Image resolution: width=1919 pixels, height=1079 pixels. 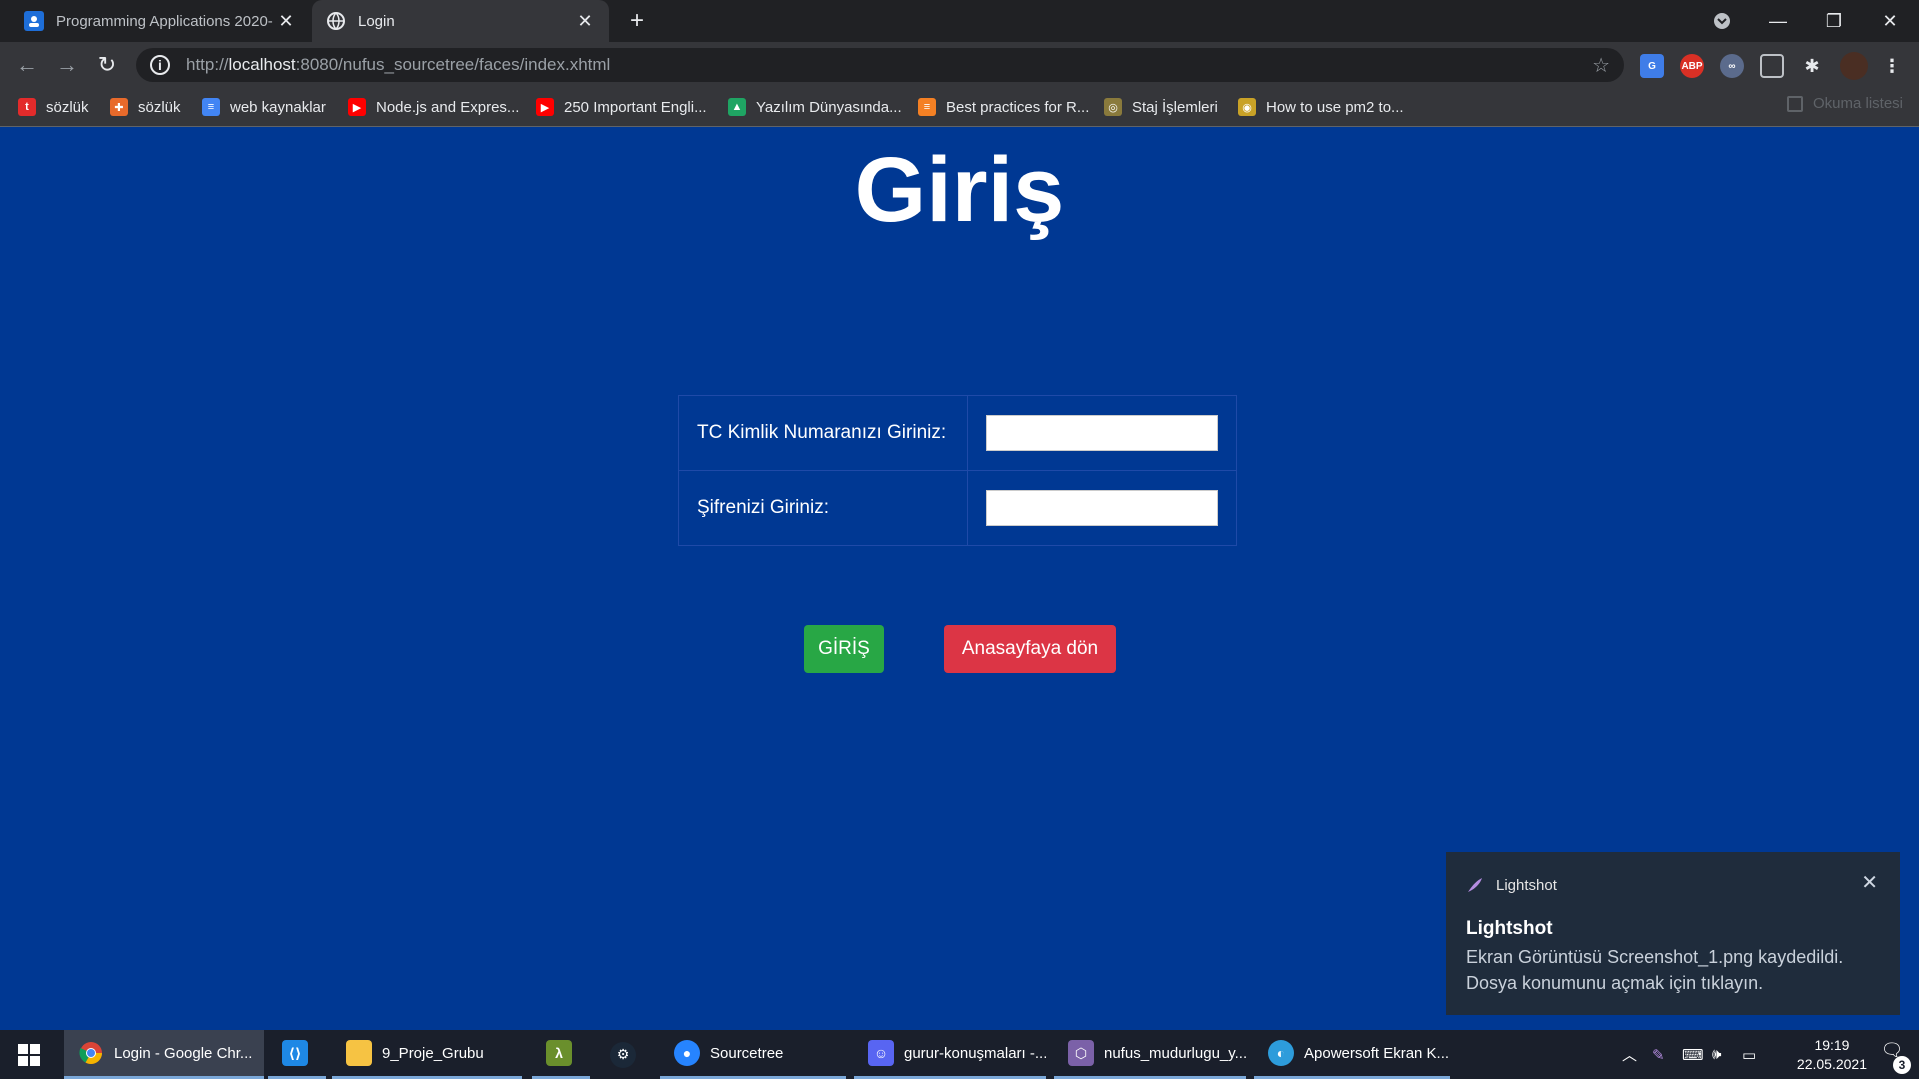 What do you see at coordinates (119, 107) in the screenshot?
I see `ethz-icon: ✚` at bounding box center [119, 107].